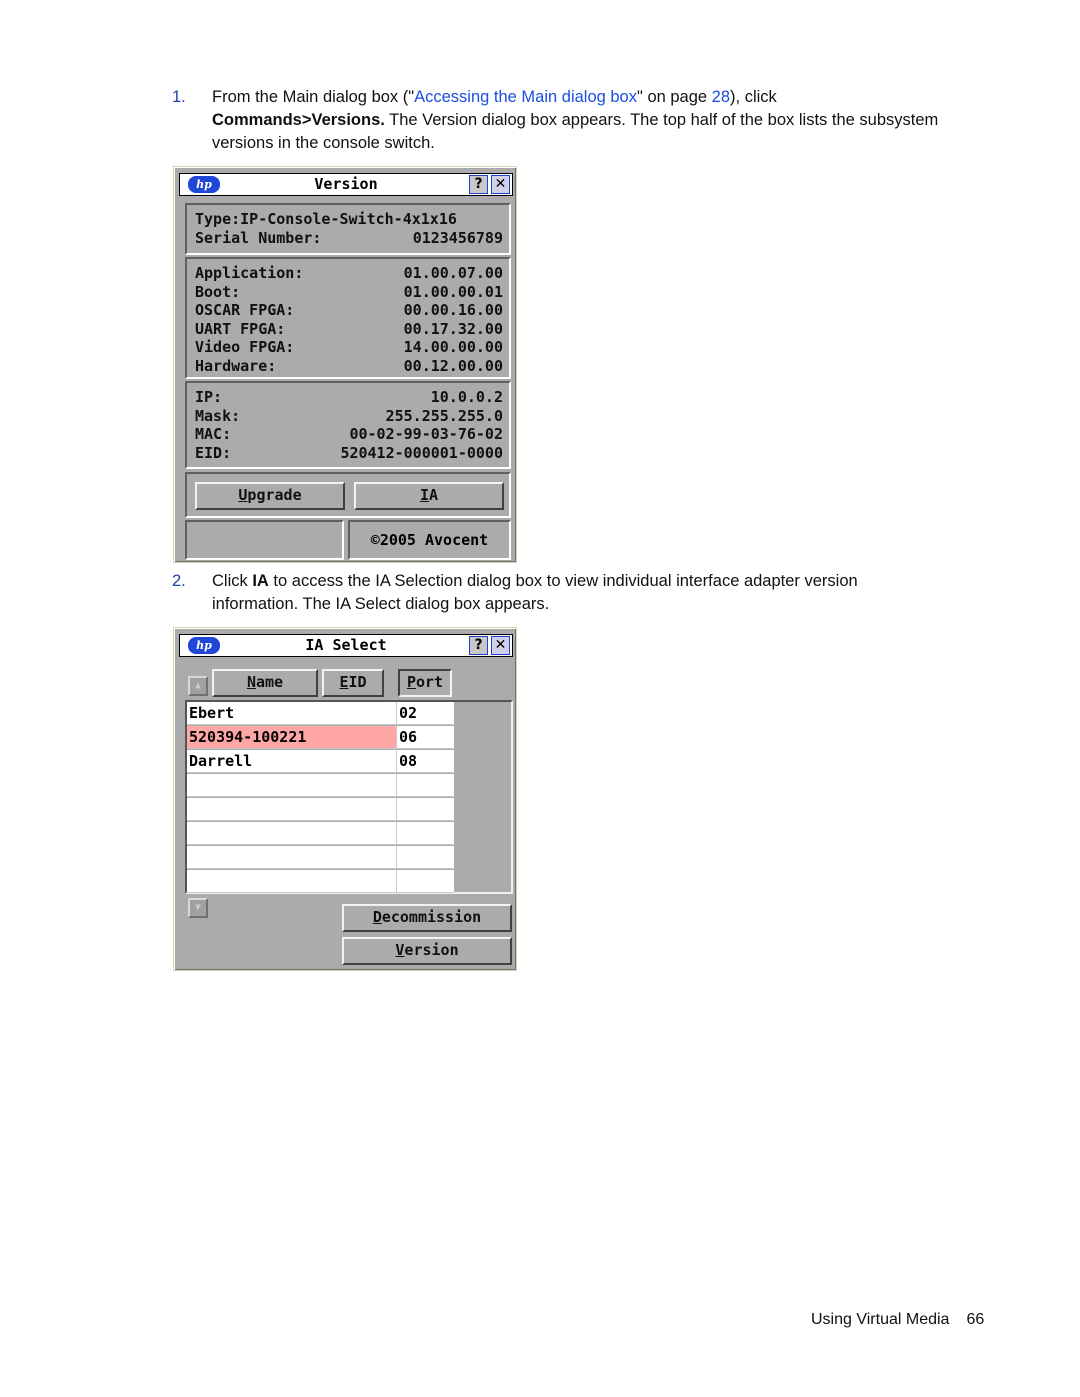 Image resolution: width=1080 pixels, height=1397 pixels. I want to click on ia-port: 08, so click(425, 761).